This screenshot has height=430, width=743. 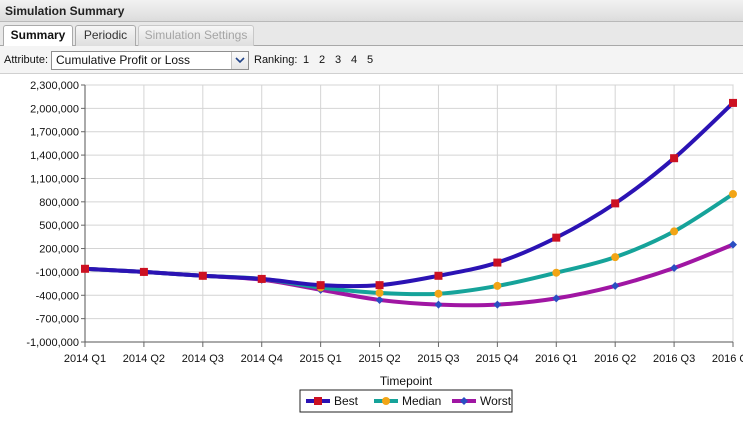 I want to click on y-tick-label: 800,000, so click(x=59, y=203).